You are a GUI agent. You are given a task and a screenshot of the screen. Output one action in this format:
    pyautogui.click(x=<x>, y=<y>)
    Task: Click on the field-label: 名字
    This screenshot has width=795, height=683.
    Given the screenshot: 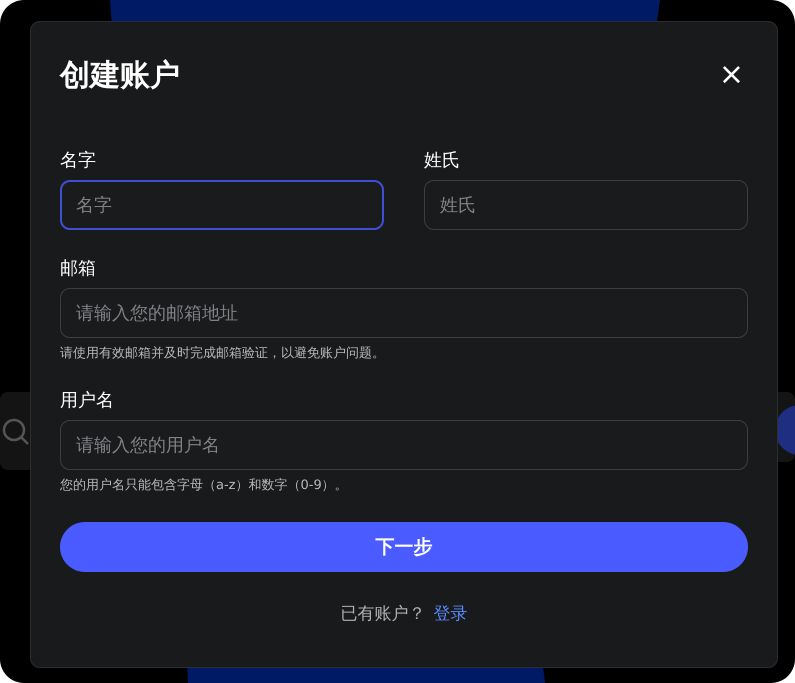 What is the action you would take?
    pyautogui.click(x=78, y=160)
    